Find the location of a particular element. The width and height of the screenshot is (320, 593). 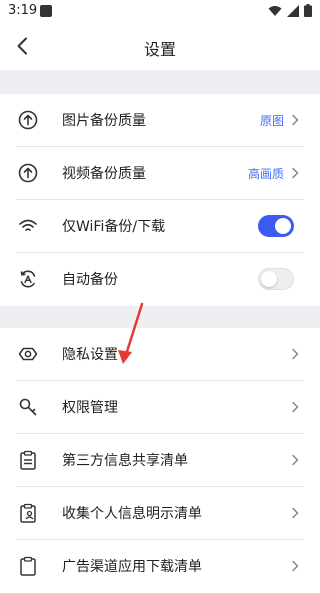

app-header: 设置 is located at coordinates (160, 47).